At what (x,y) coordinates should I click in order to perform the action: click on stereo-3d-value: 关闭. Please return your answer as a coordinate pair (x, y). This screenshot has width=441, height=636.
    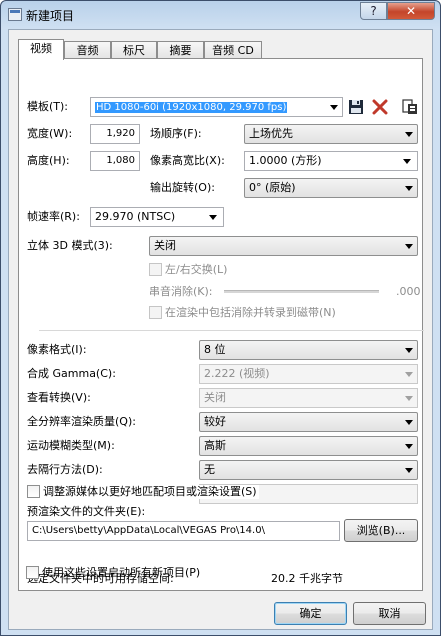
    Looking at the image, I should click on (165, 245).